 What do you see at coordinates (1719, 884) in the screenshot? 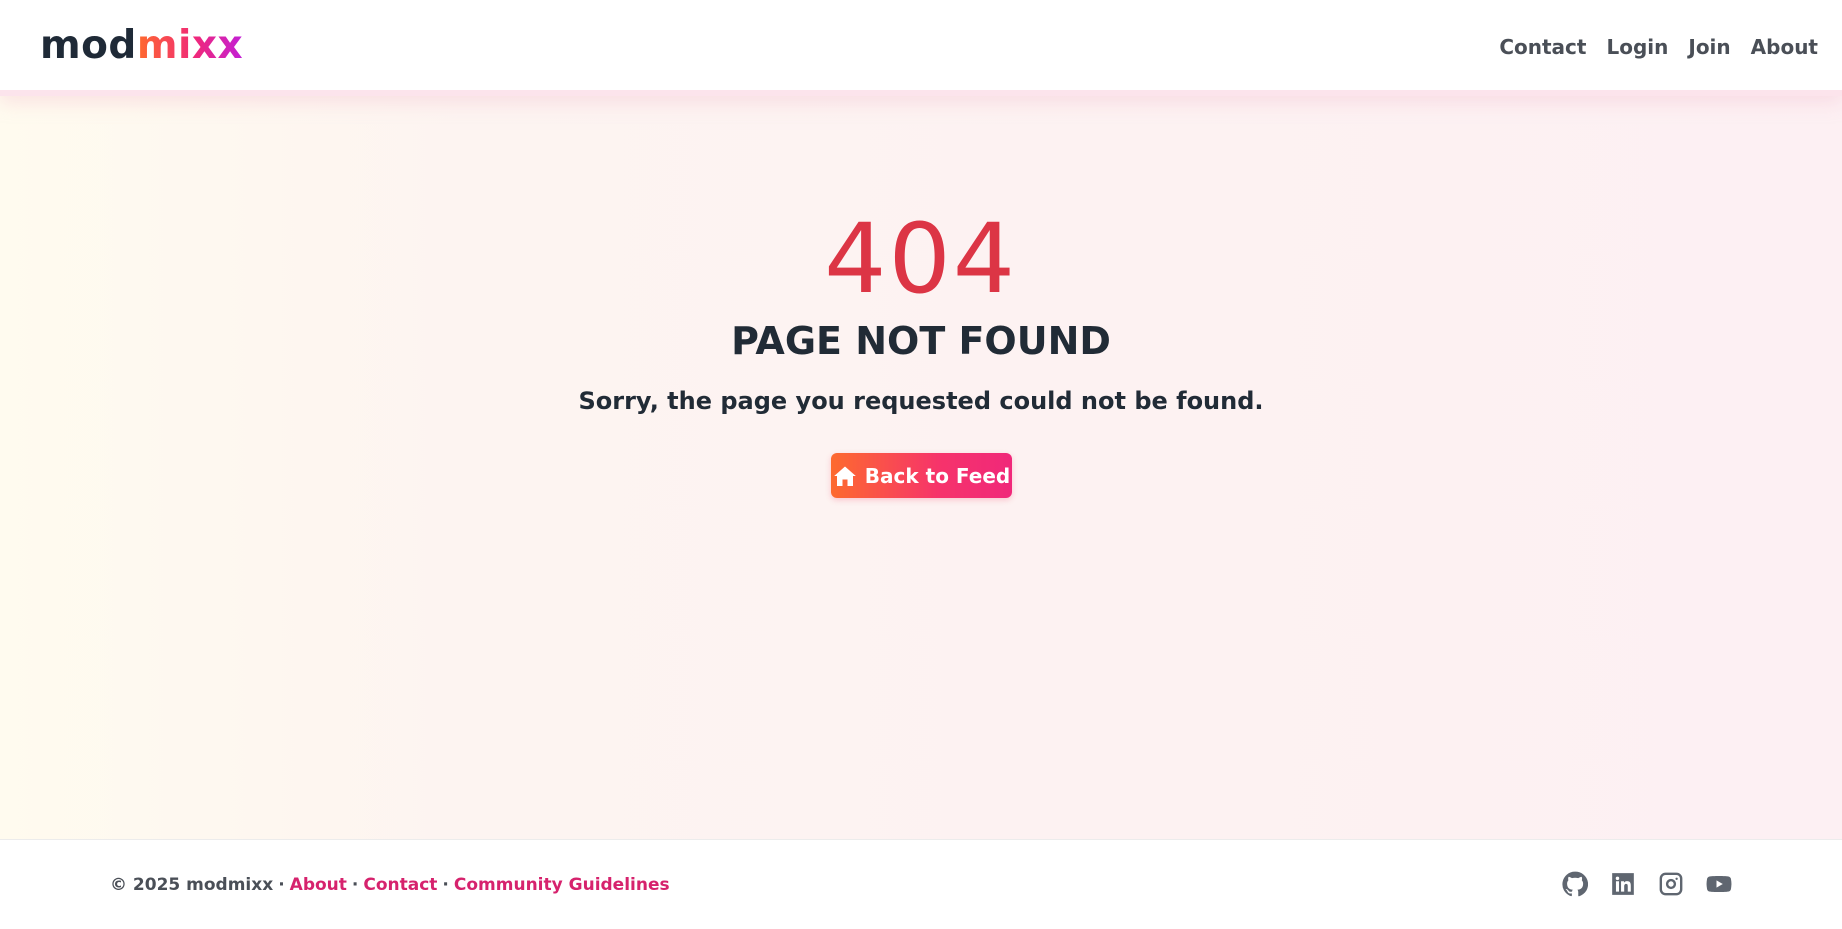
I see `youtube-icon` at bounding box center [1719, 884].